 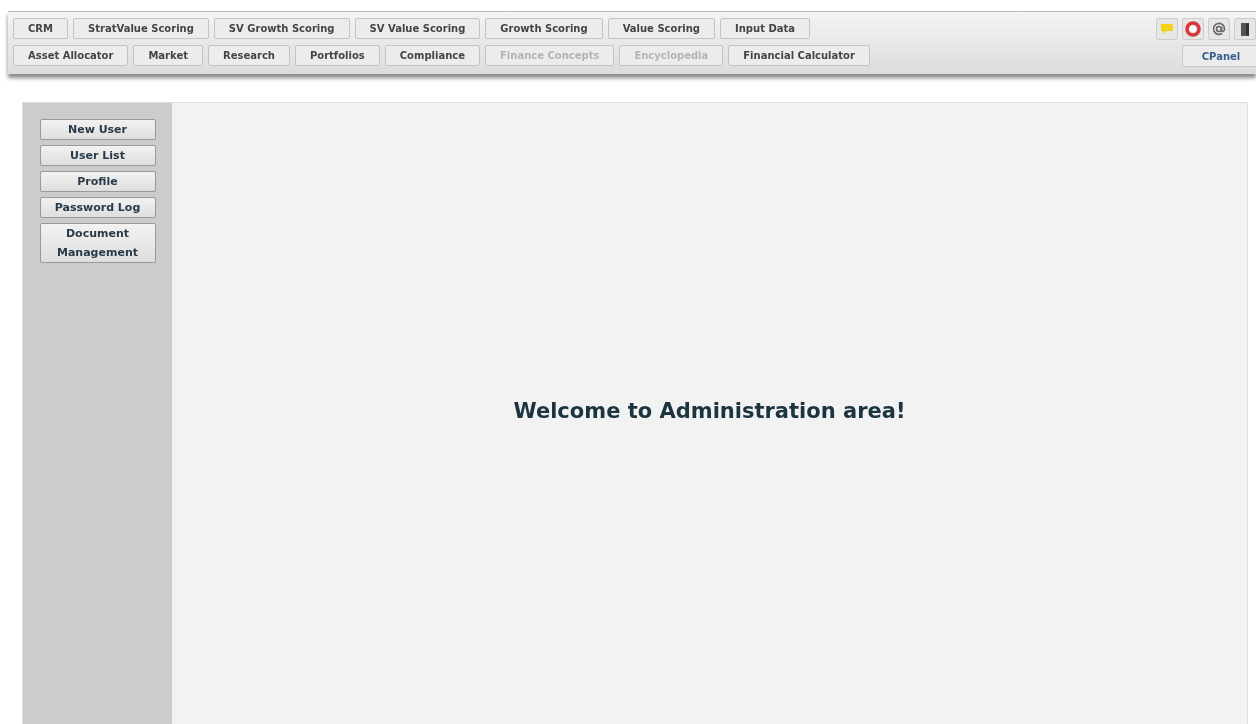 What do you see at coordinates (765, 28) in the screenshot?
I see `nav-button: Input Data` at bounding box center [765, 28].